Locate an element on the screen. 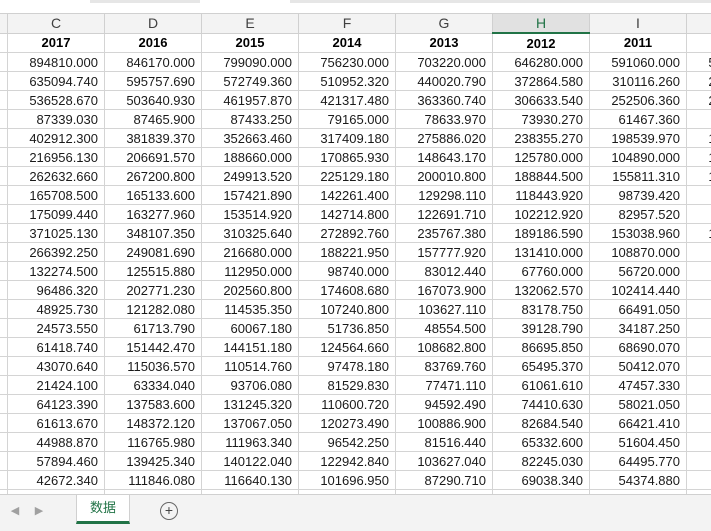 Image resolution: width=711 pixels, height=531 pixels. value-cell: 94592.490 is located at coordinates (444, 404).